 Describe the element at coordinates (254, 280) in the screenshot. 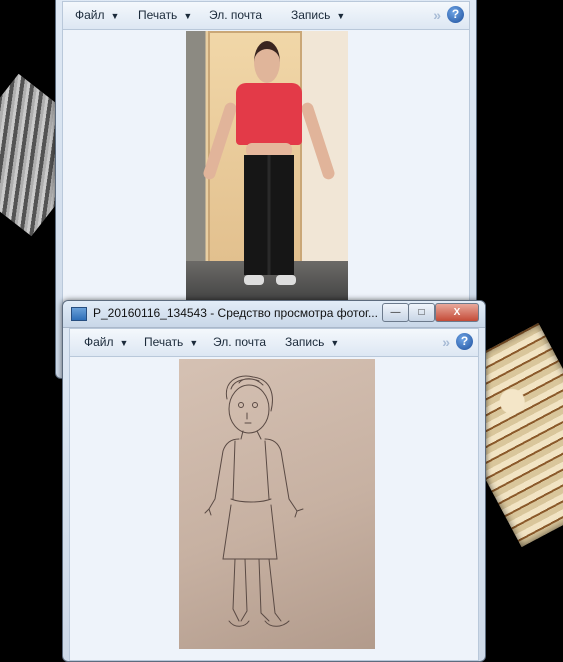

I see `left-shoe` at that location.